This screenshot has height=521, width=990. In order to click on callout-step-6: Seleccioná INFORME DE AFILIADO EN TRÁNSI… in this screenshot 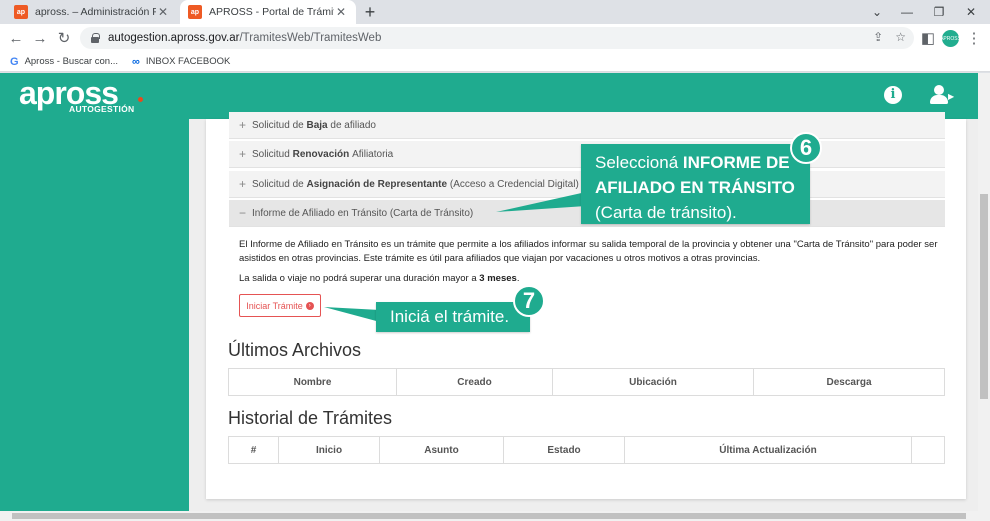, I will do `click(695, 184)`.